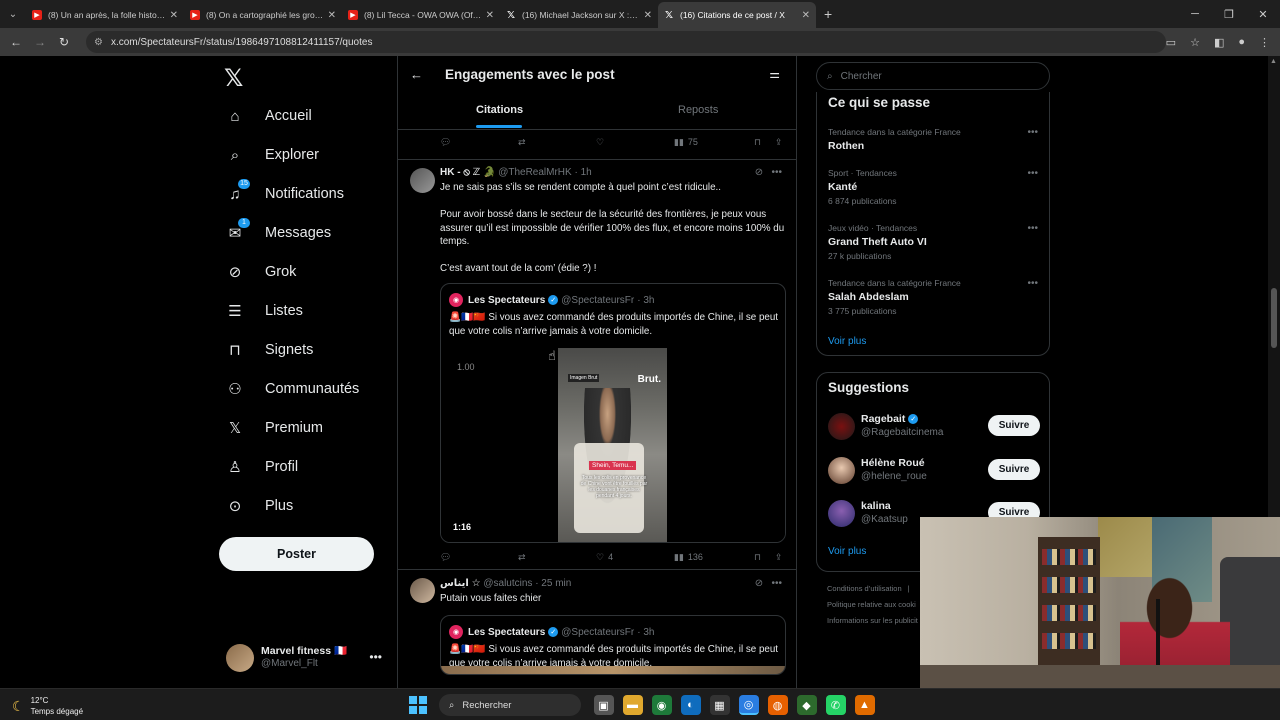  I want to click on nav-item-communities: ⚇ Communautés, so click(292, 389).